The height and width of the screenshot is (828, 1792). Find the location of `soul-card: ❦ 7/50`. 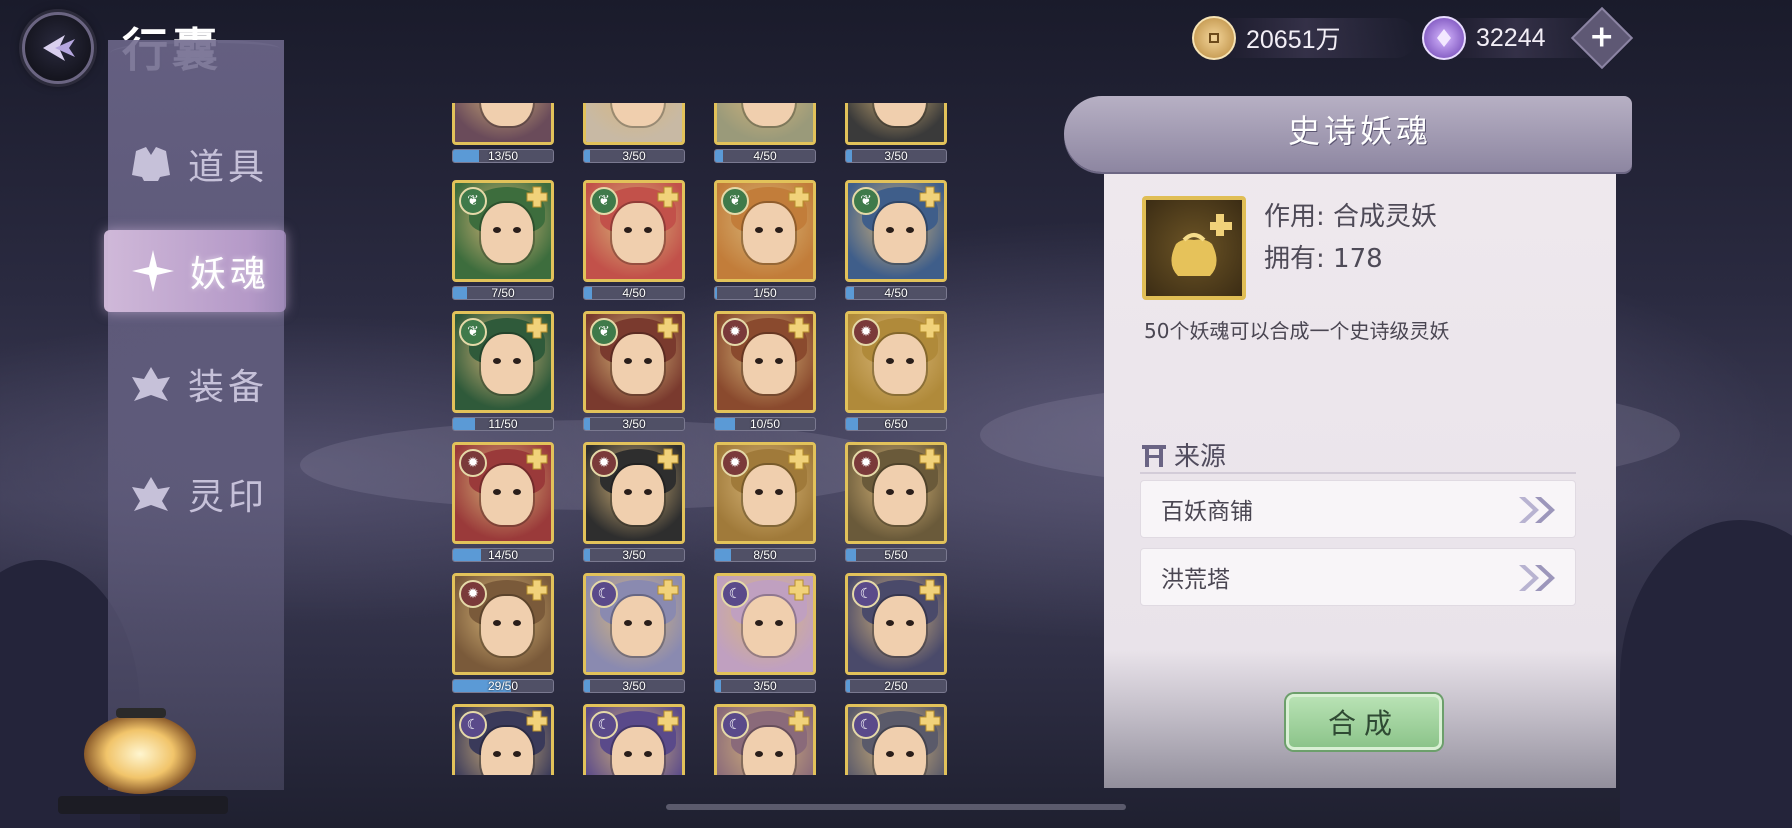

soul-card: ❦ 7/50 is located at coordinates (501, 245).